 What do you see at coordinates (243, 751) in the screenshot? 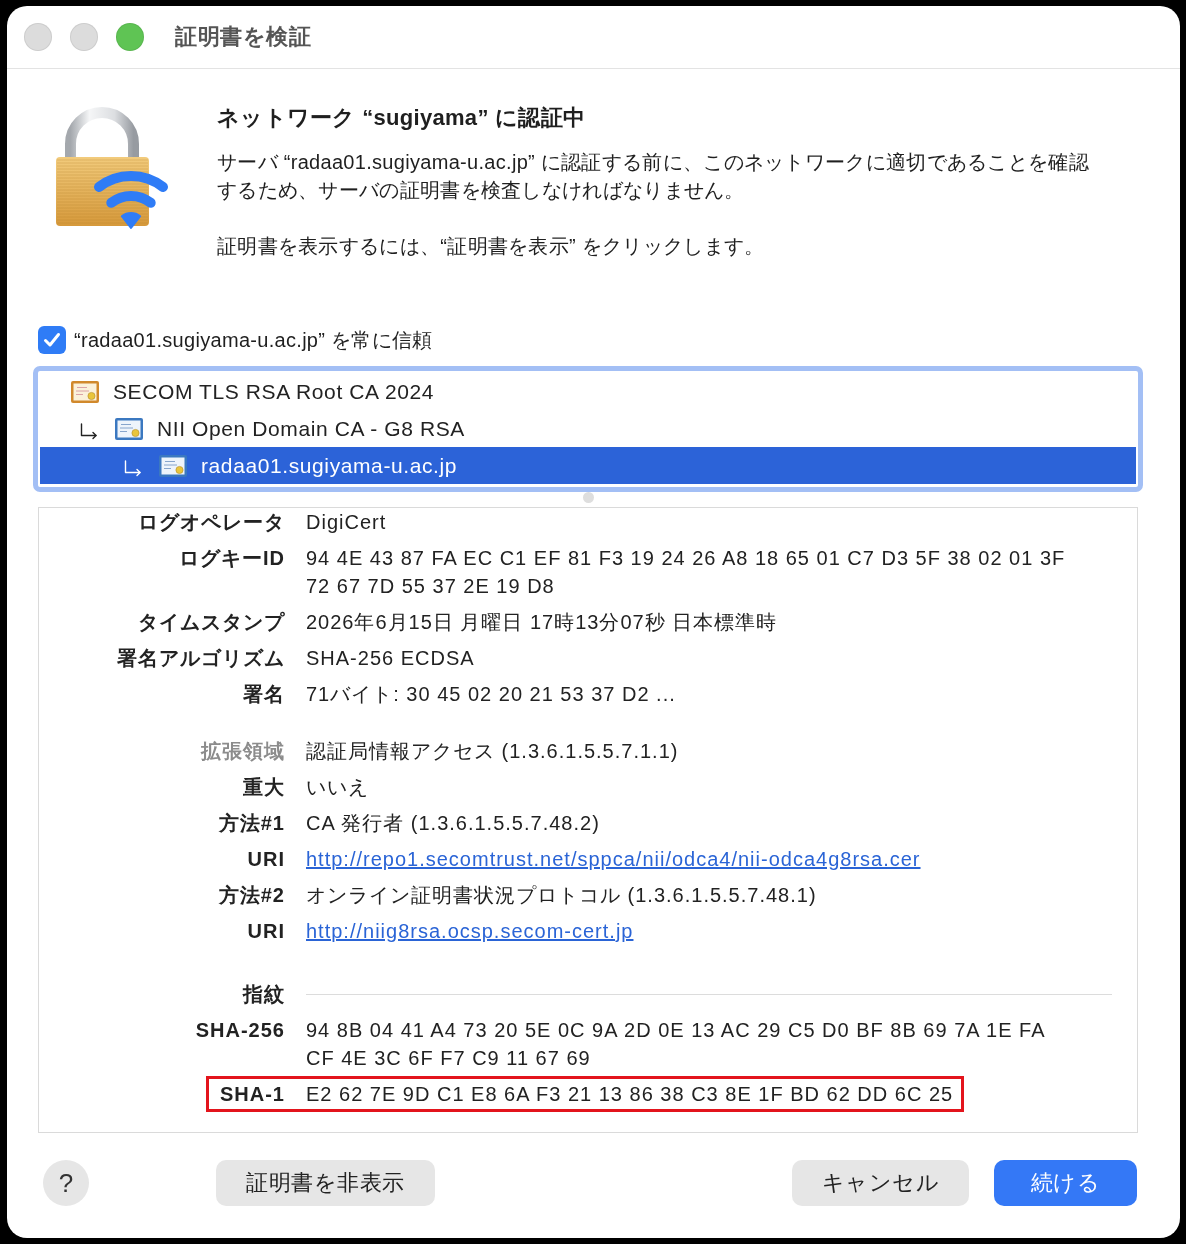
I see `section-label: 拡張領域` at bounding box center [243, 751].